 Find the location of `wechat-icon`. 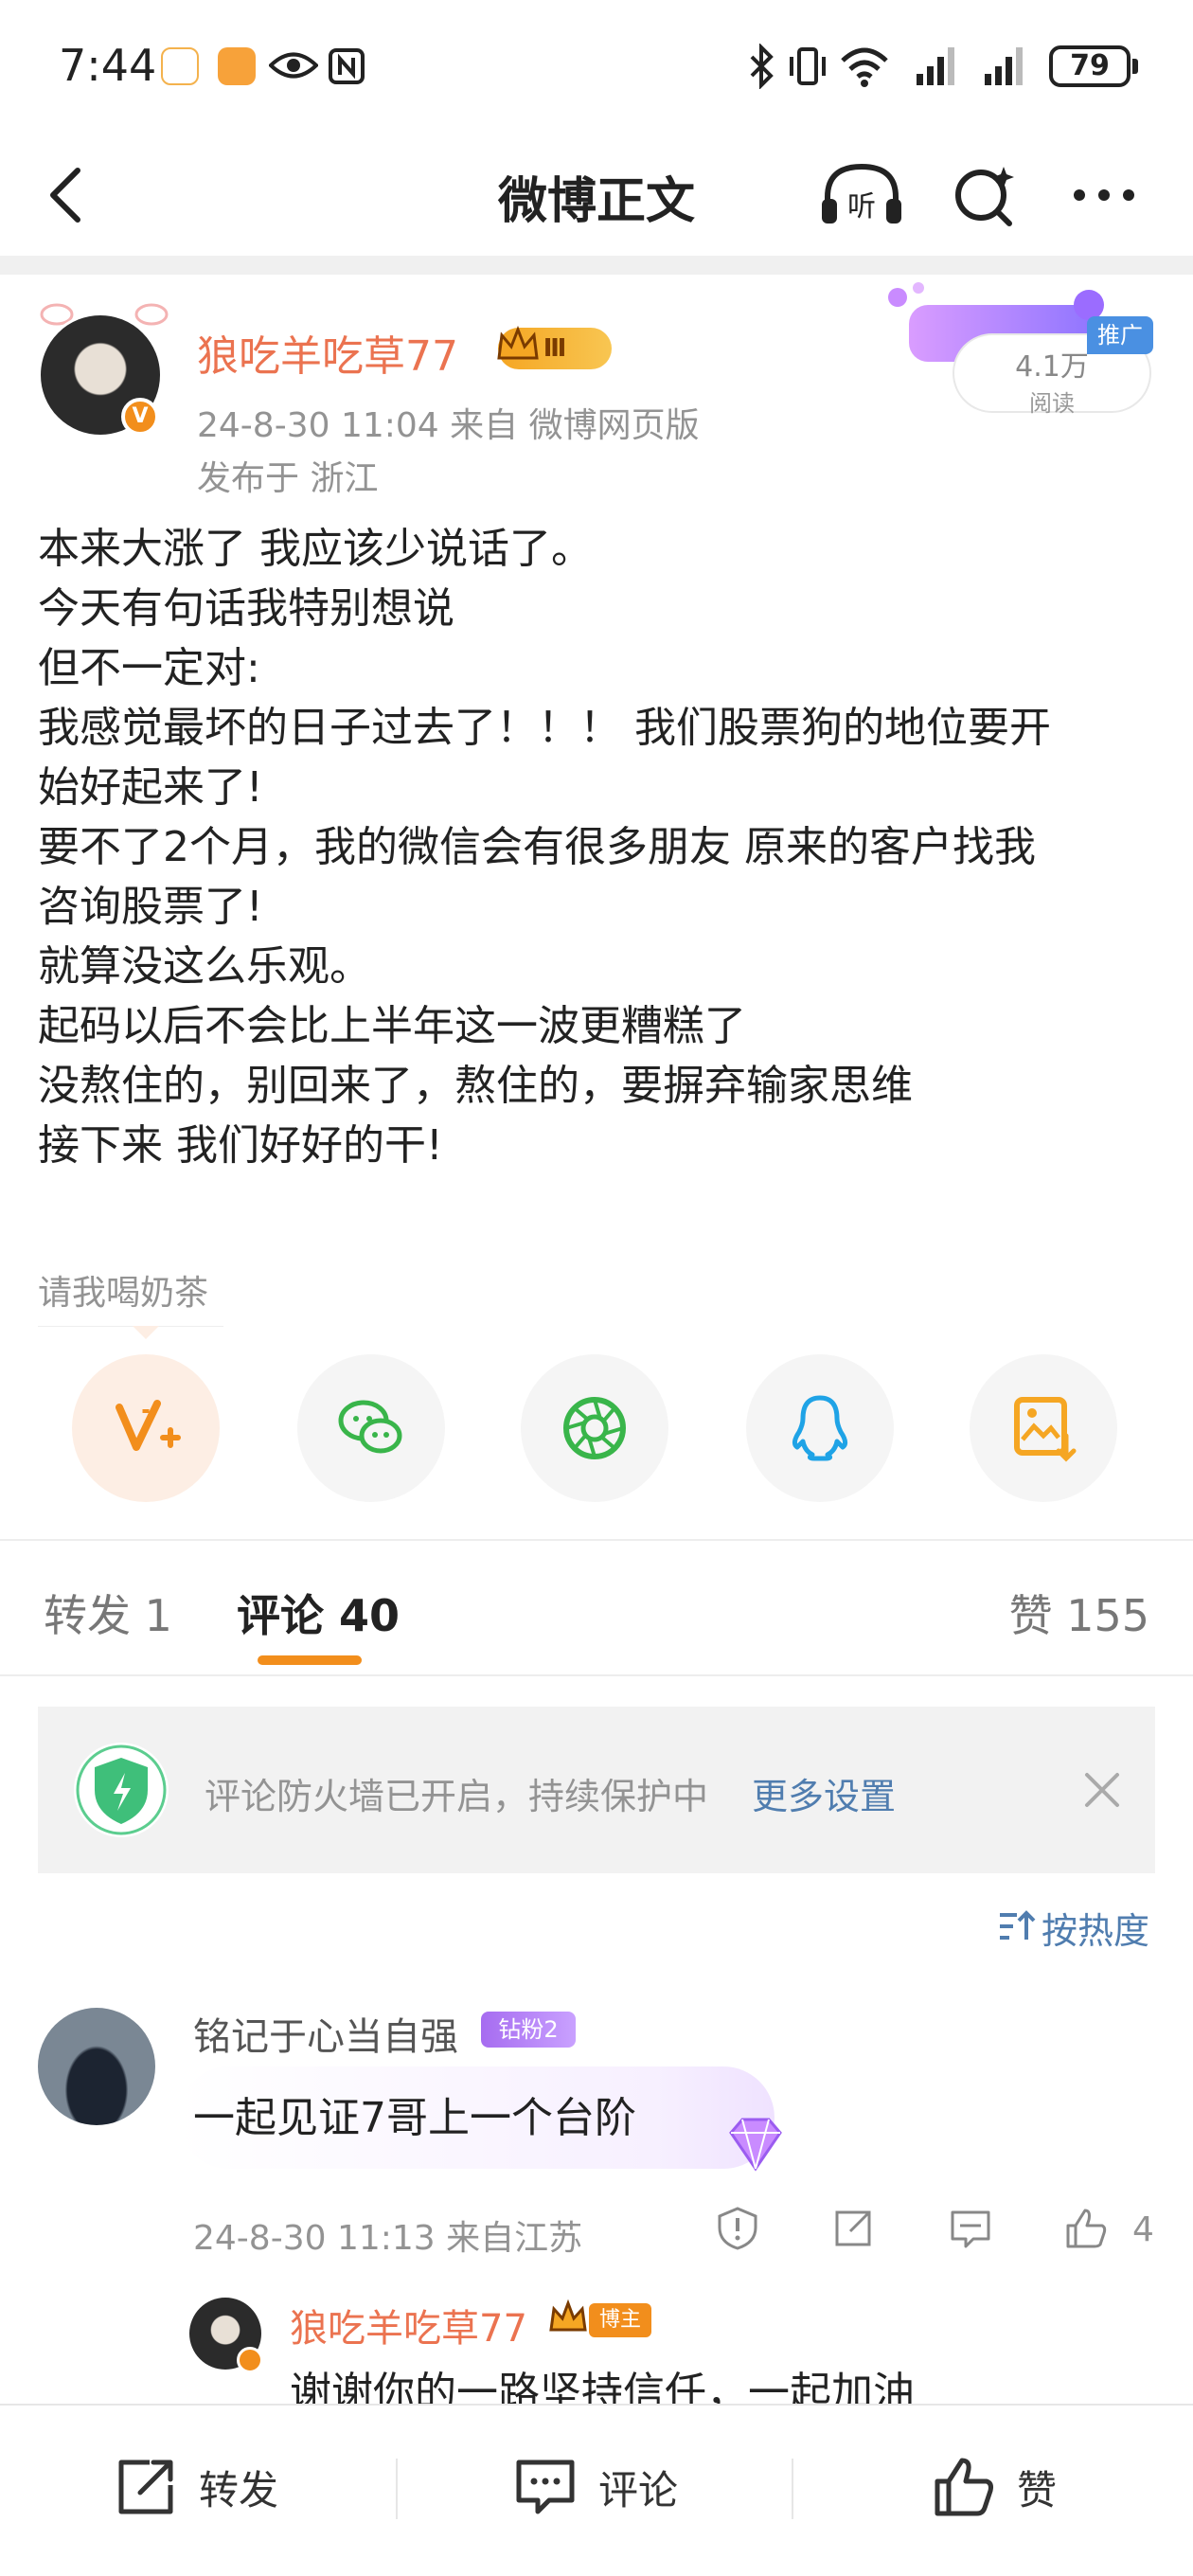

wechat-icon is located at coordinates (370, 1427).